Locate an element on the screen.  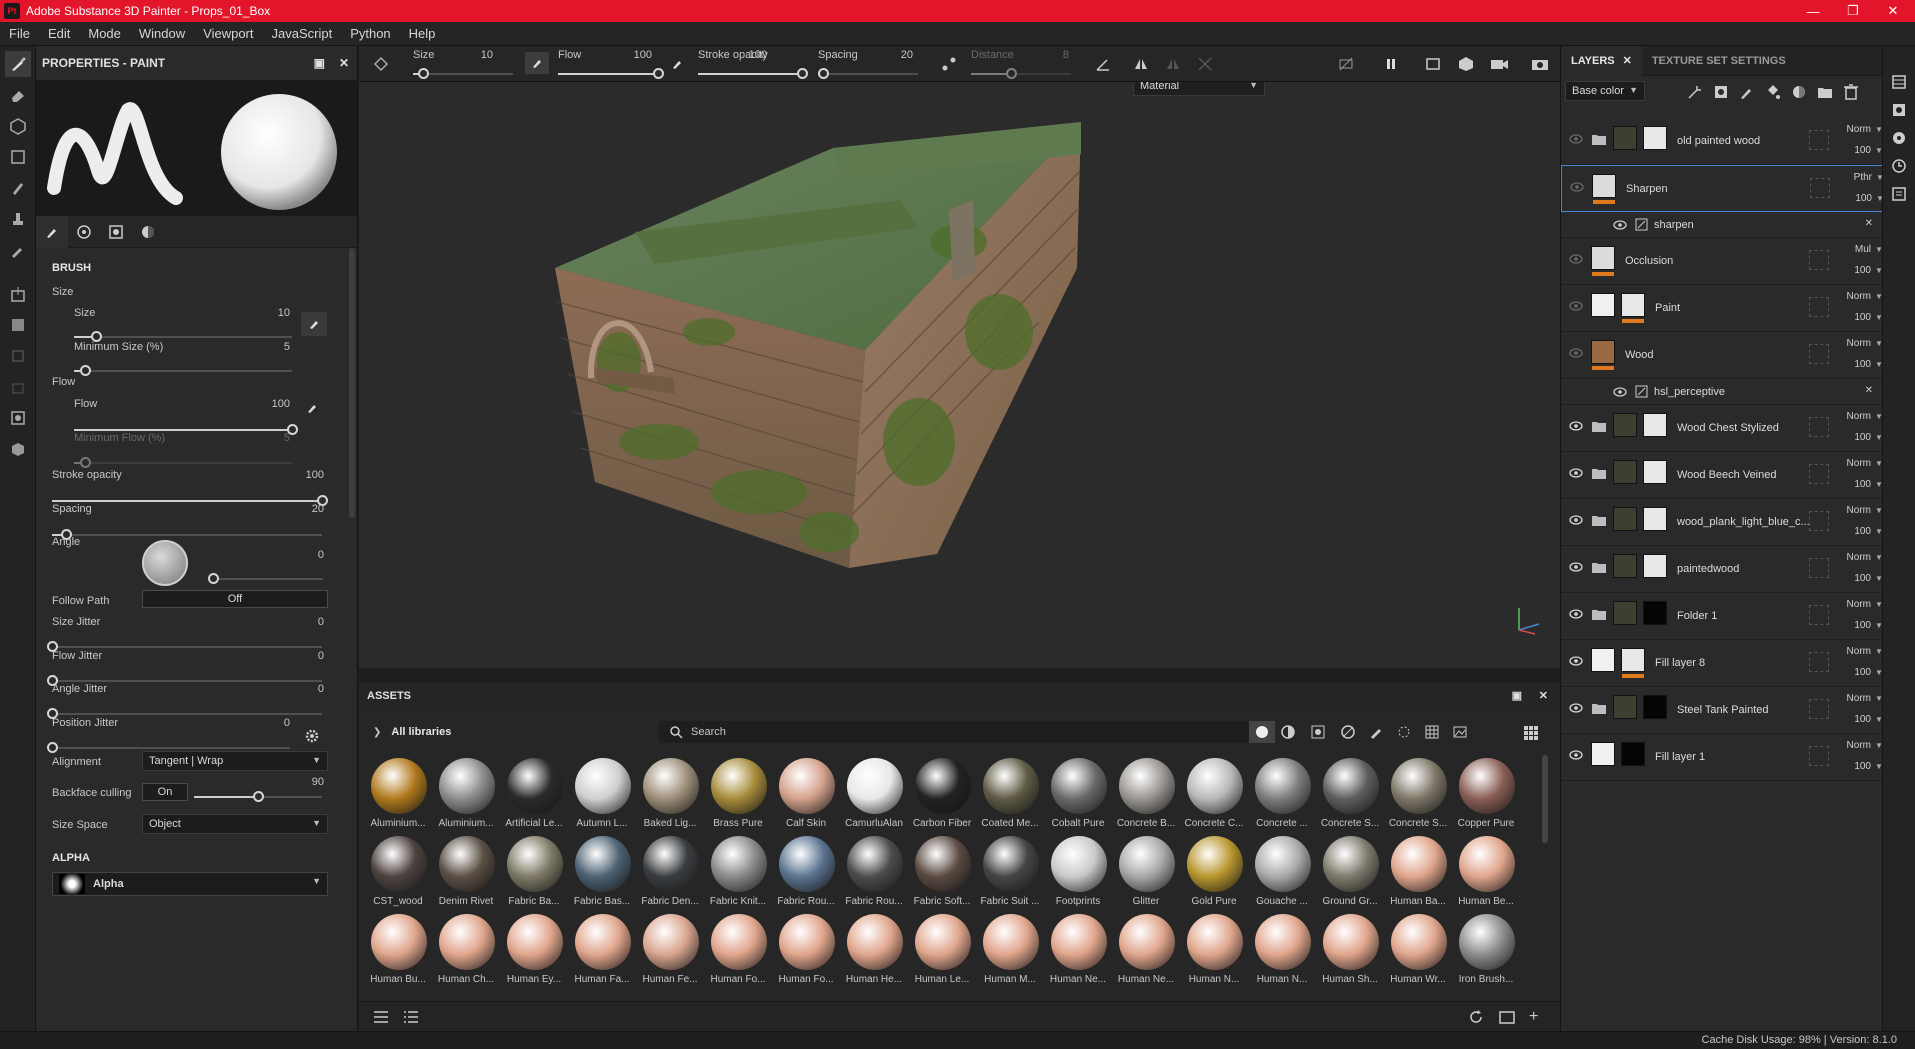
close-tab-icon: ✕ is located at coordinates (1627, 60).